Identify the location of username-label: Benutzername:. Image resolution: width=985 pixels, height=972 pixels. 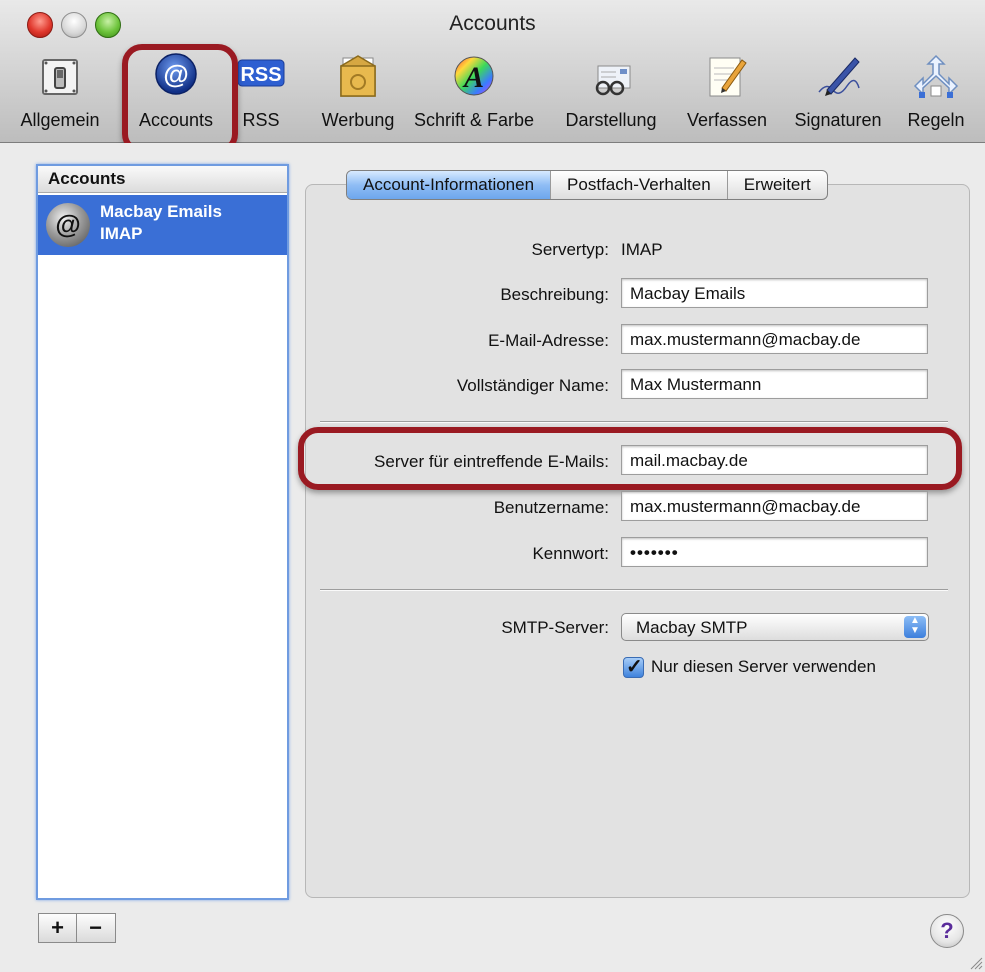
(551, 507).